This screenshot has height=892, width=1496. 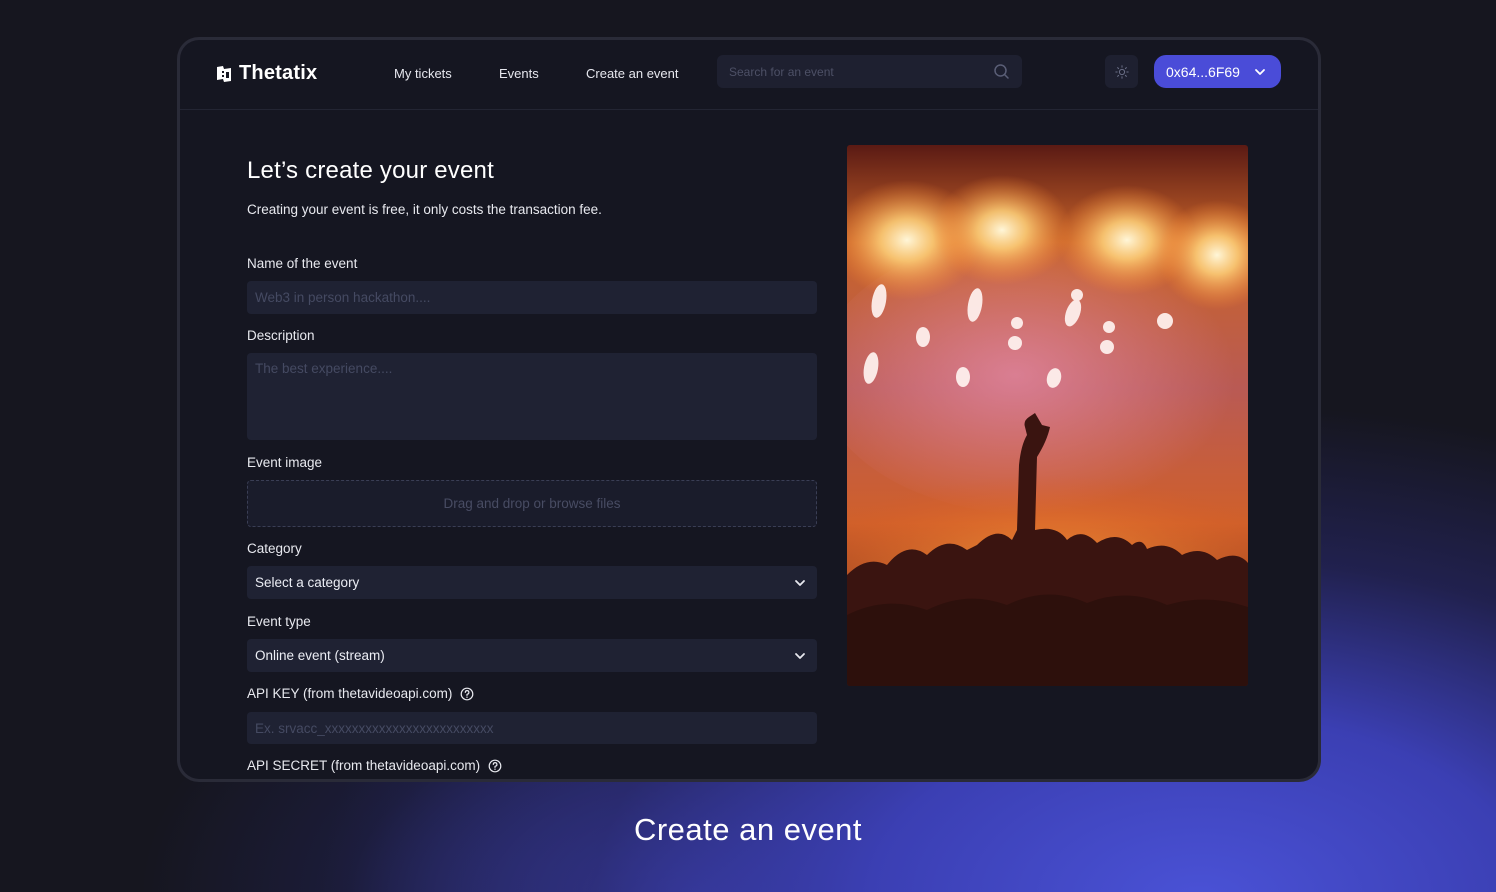 I want to click on dropzone-text: Drag and drop or browse files, so click(x=532, y=503).